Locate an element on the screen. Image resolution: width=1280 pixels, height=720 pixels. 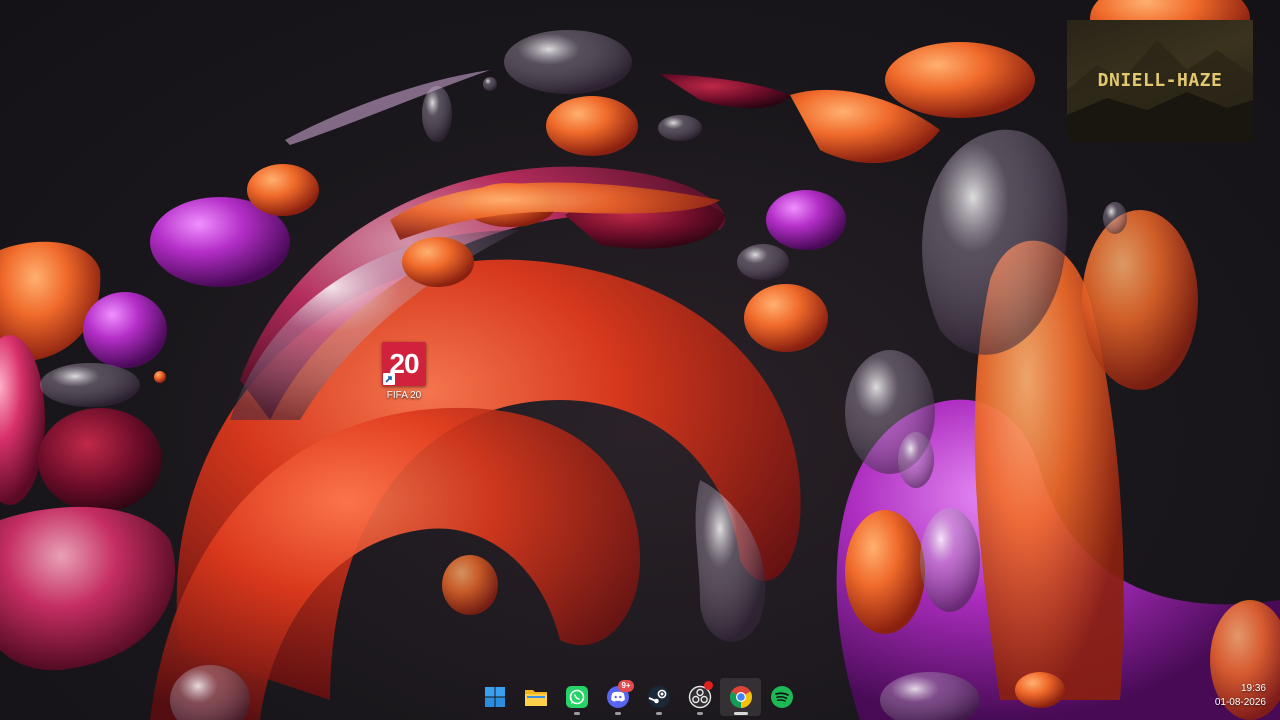
taskbar-icons: 9+ is located at coordinates (638, 697).